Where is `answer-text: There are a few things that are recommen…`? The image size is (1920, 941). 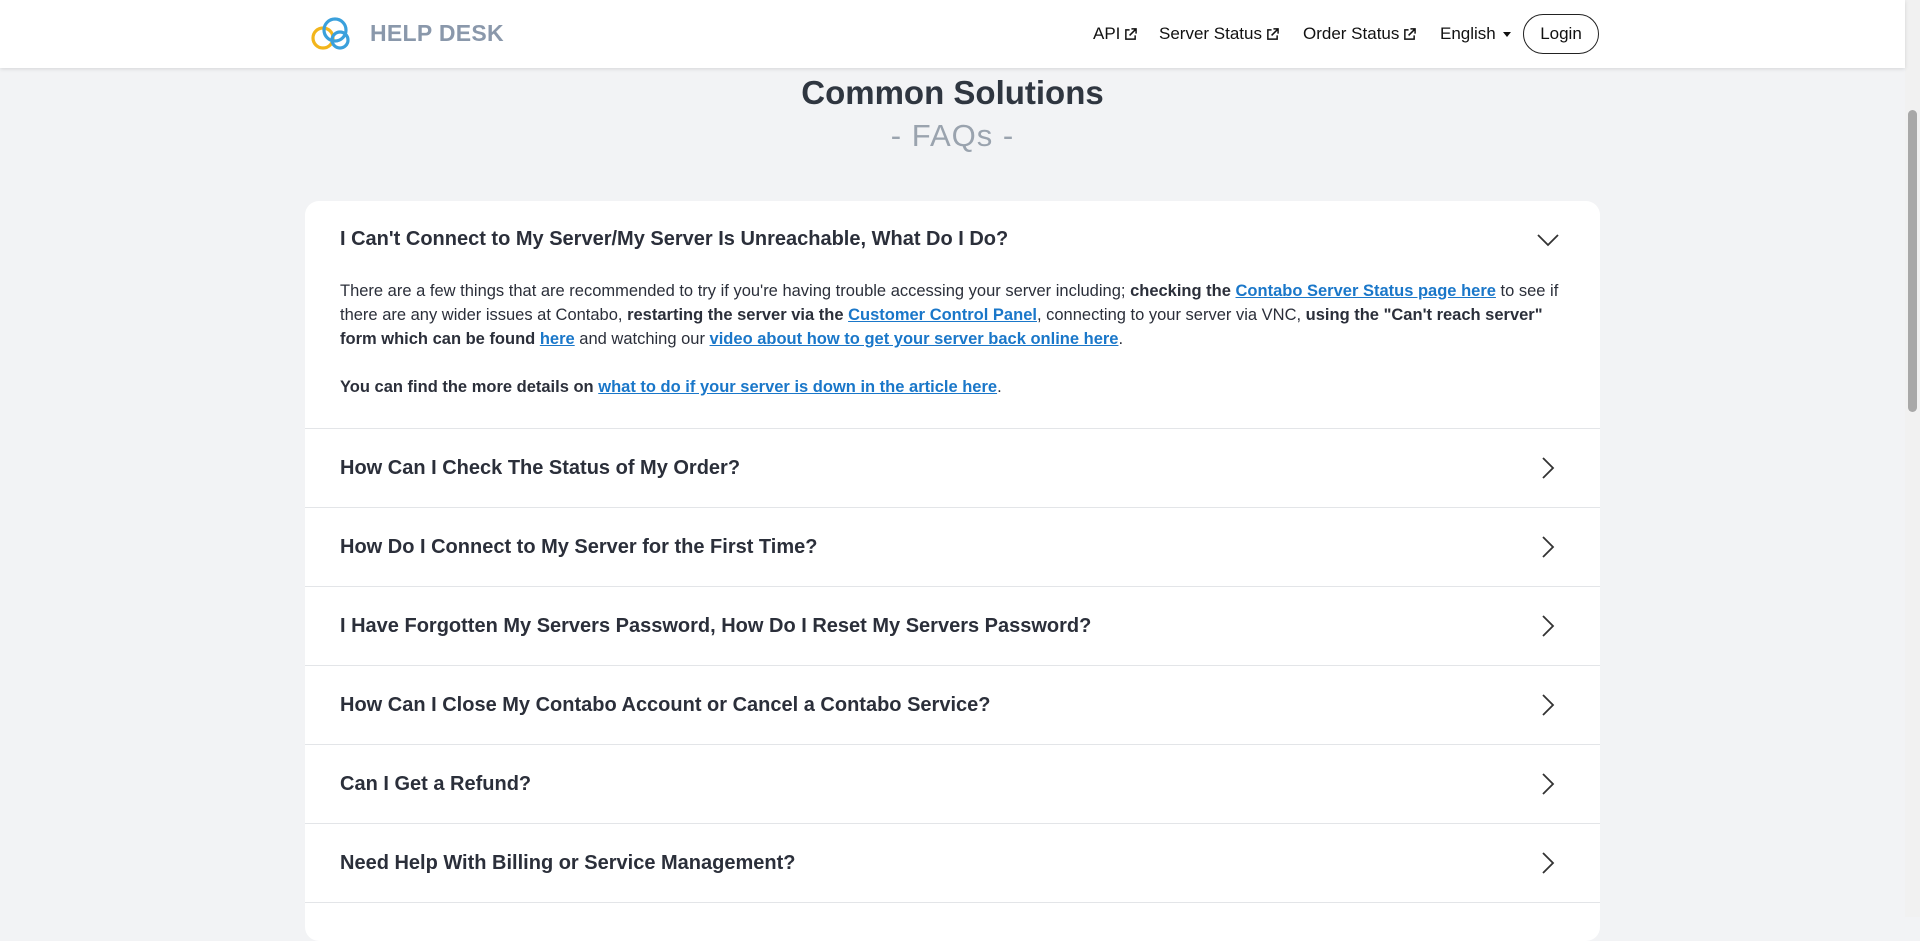 answer-text: There are a few things that are recommen… is located at coordinates (735, 291).